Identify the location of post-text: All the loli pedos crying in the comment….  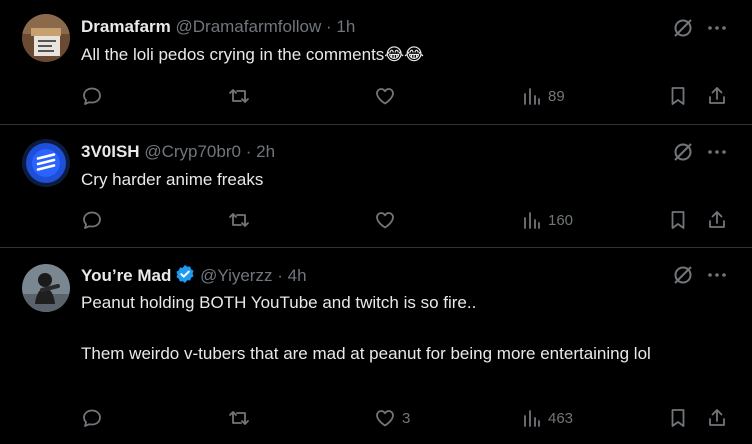
(253, 54).